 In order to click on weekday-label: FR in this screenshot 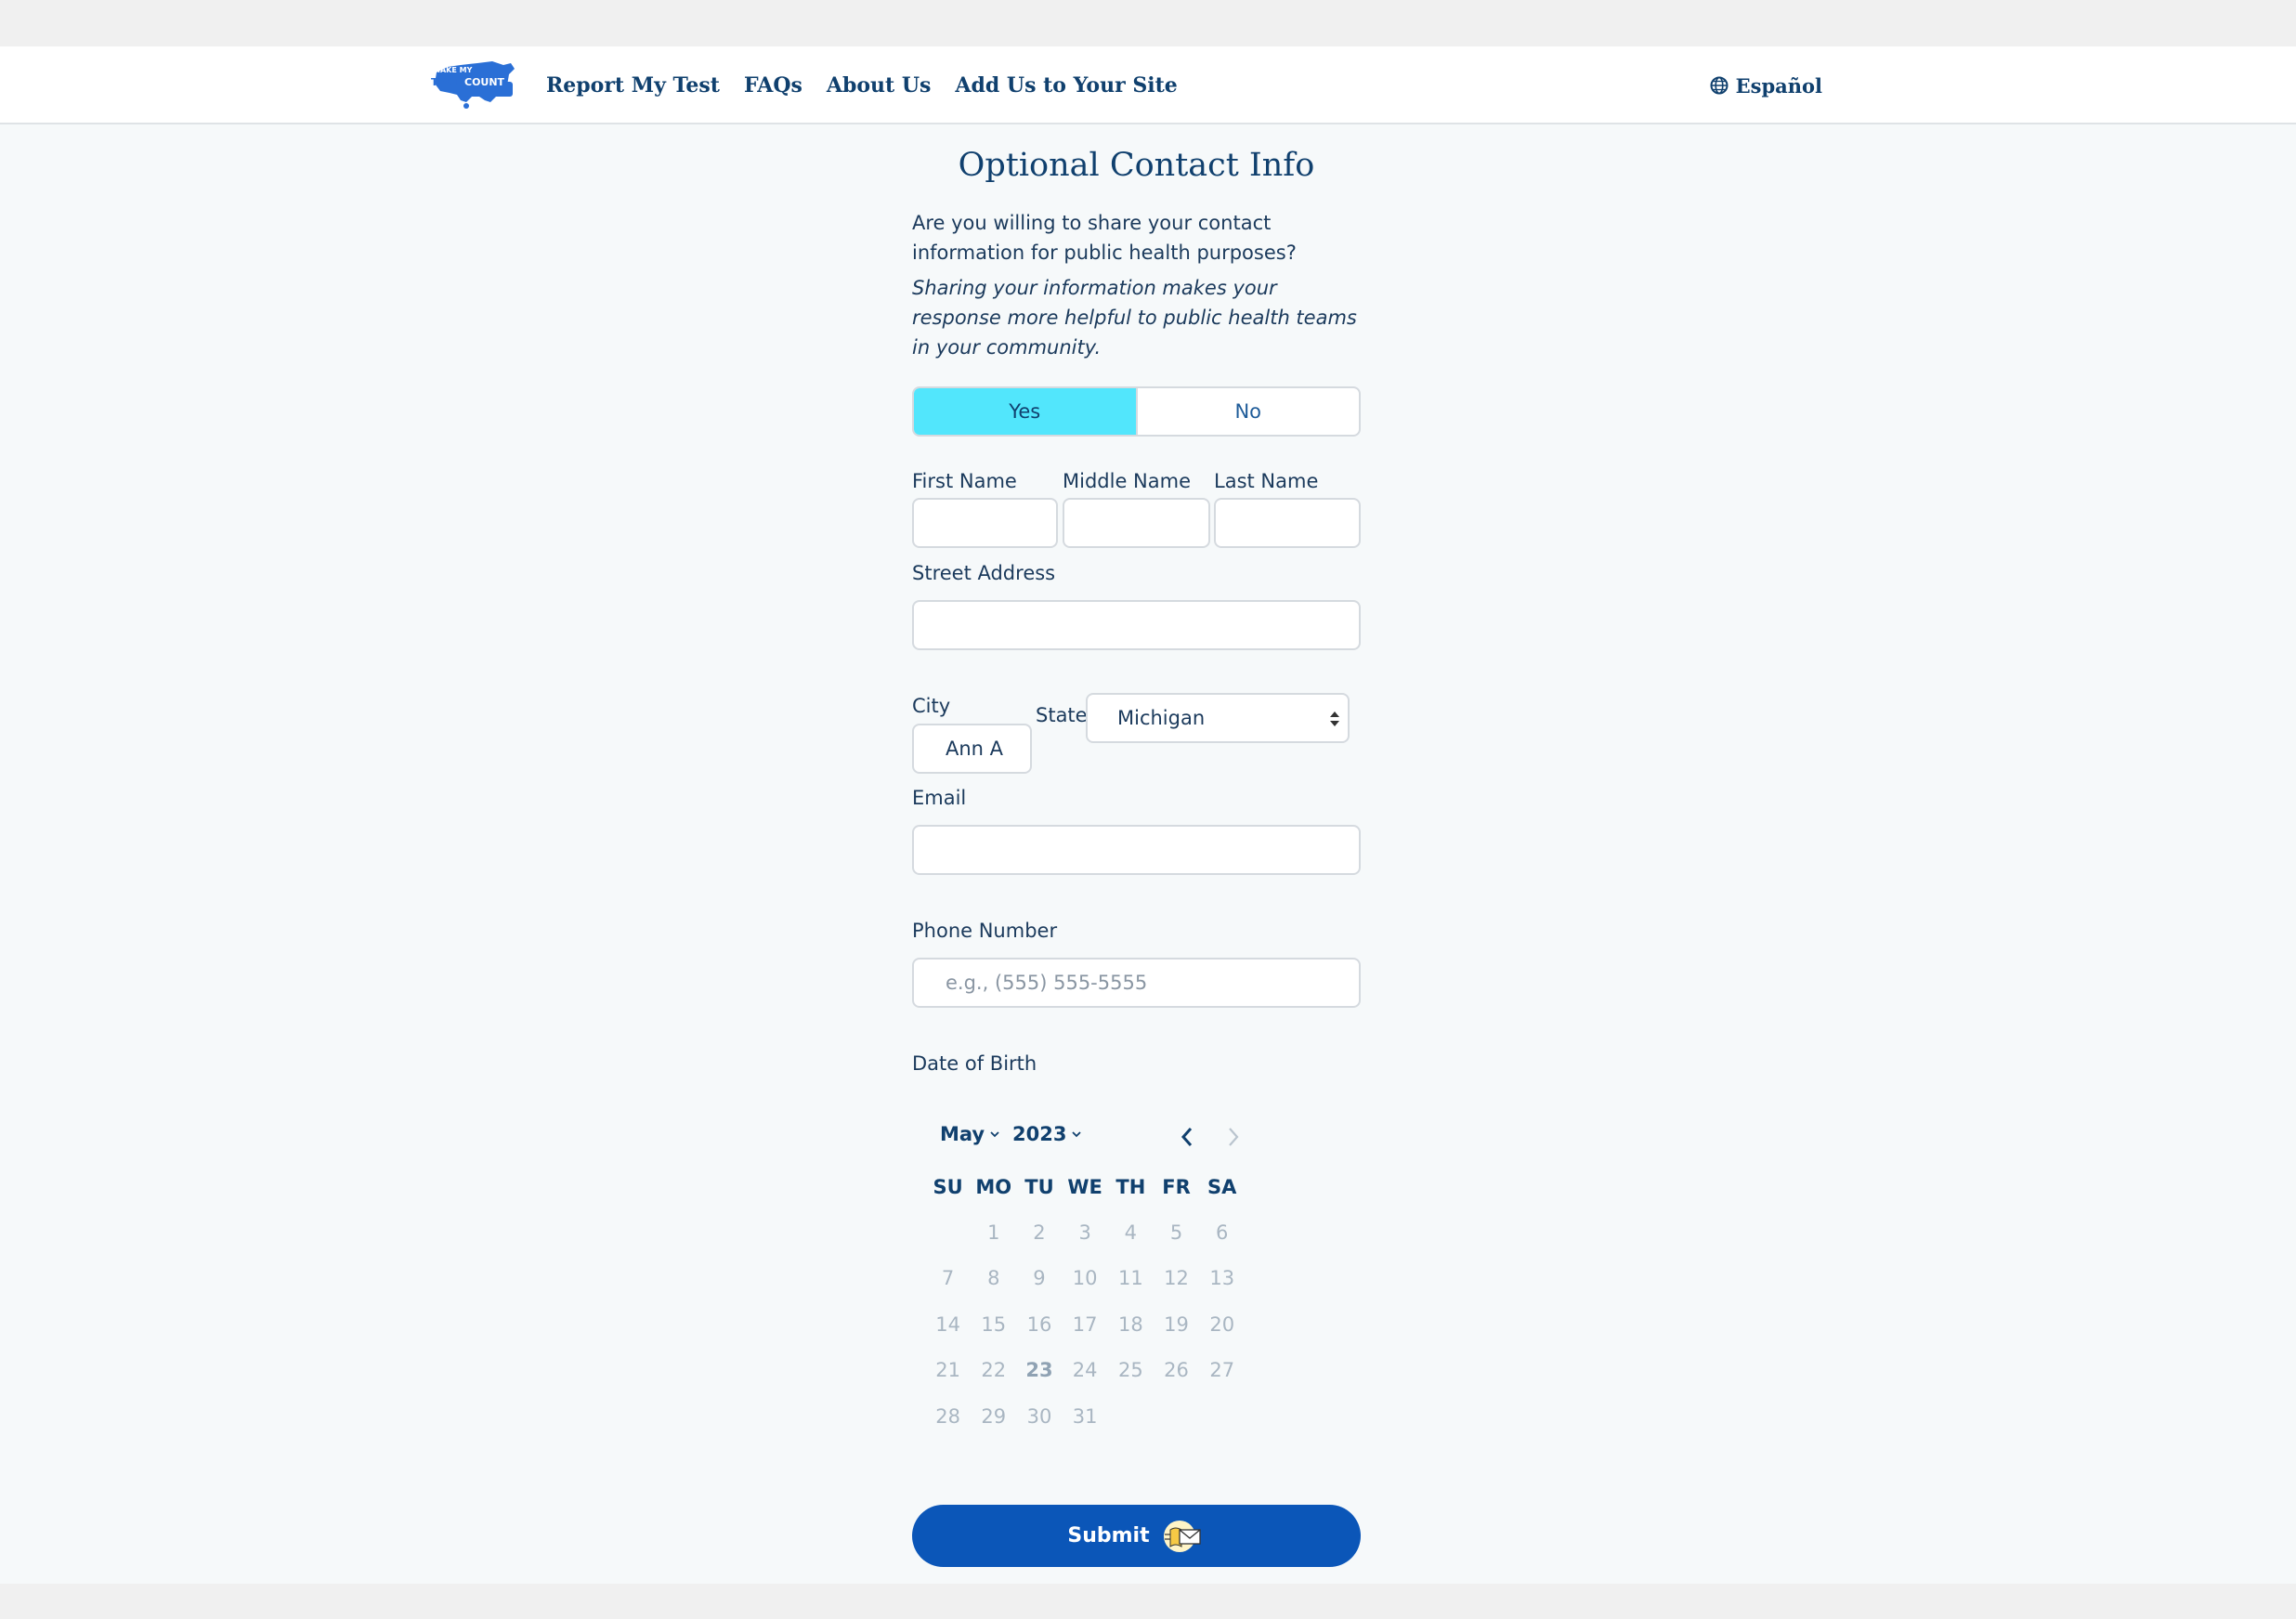, I will do `click(1176, 1186)`.